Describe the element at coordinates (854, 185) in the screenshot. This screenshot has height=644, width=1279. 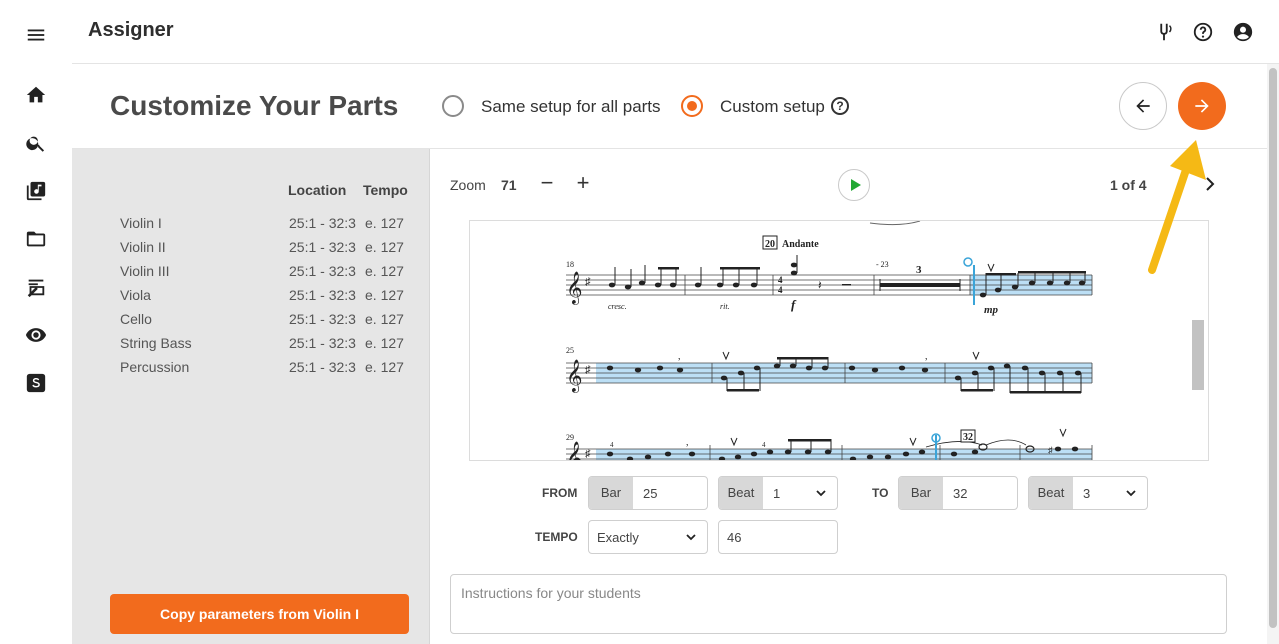
I see `play-button` at that location.